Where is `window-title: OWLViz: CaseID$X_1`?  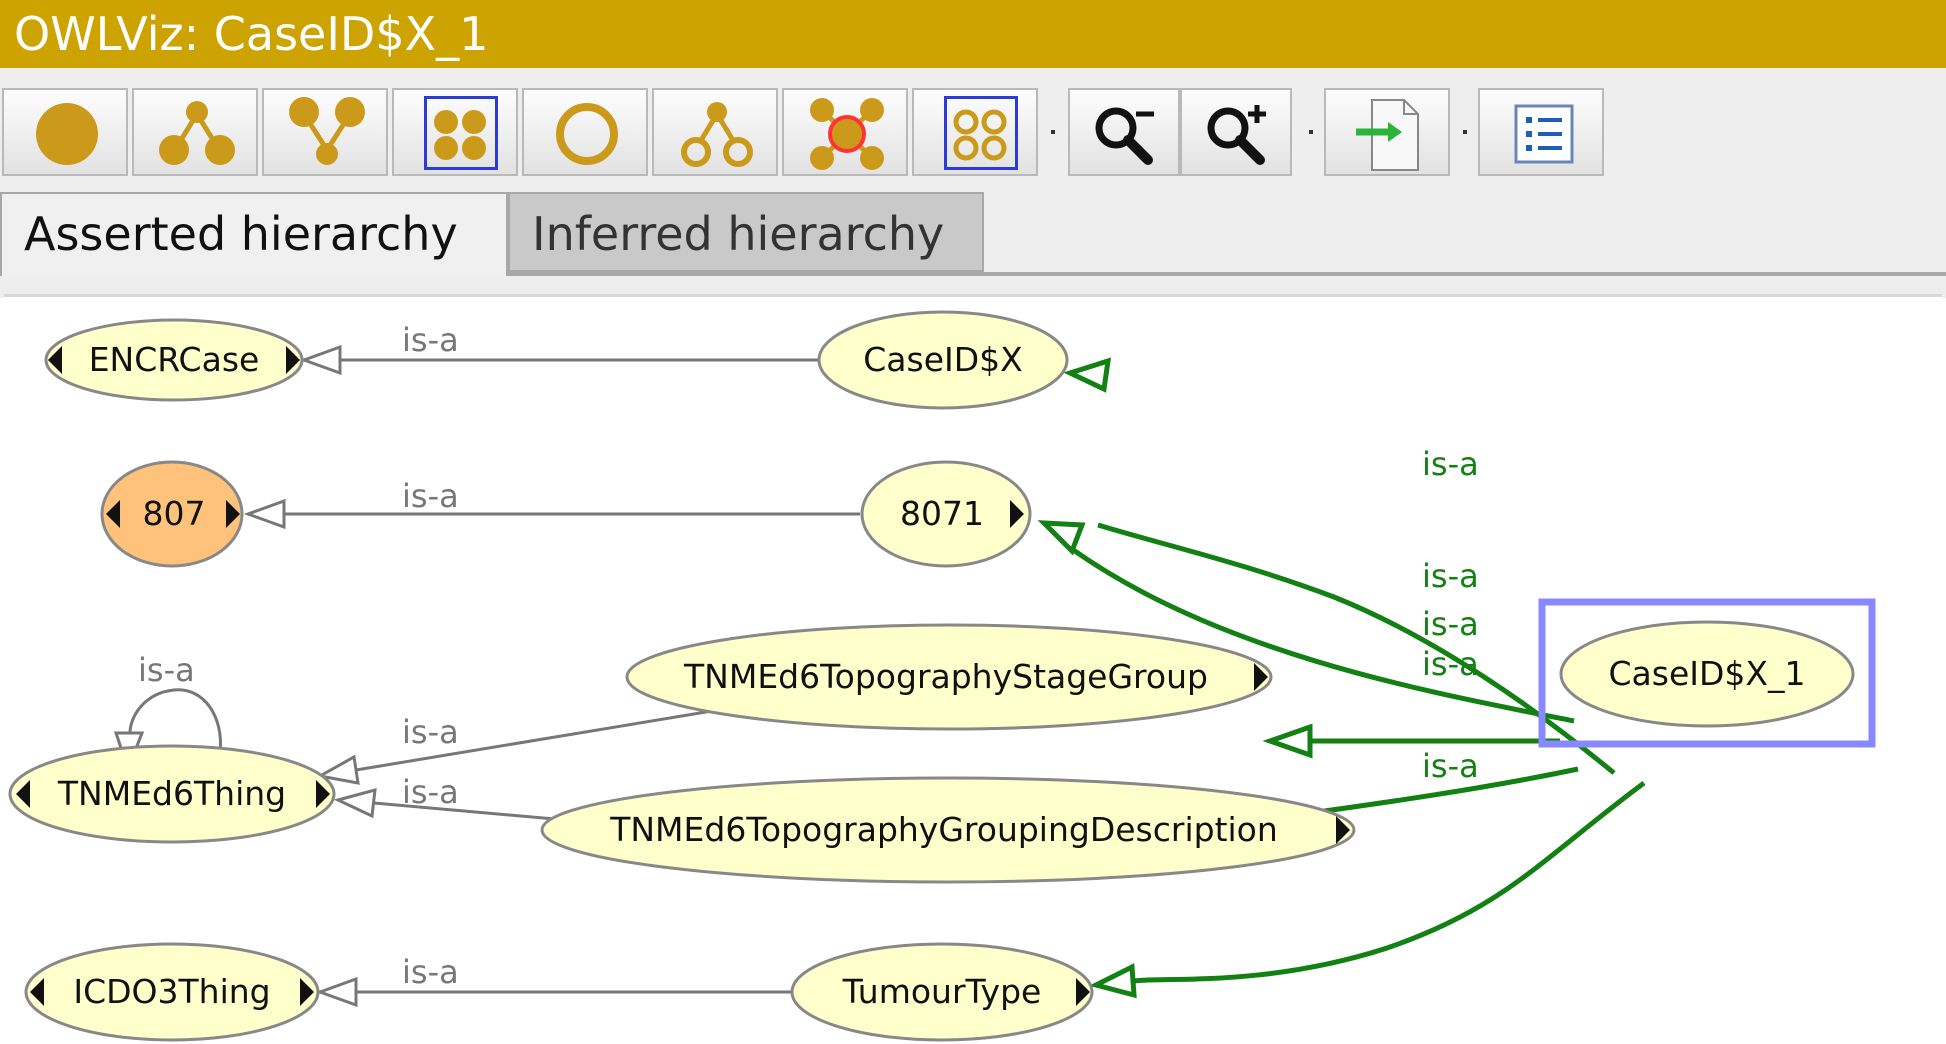 window-title: OWLViz: CaseID$X_1 is located at coordinates (251, 34).